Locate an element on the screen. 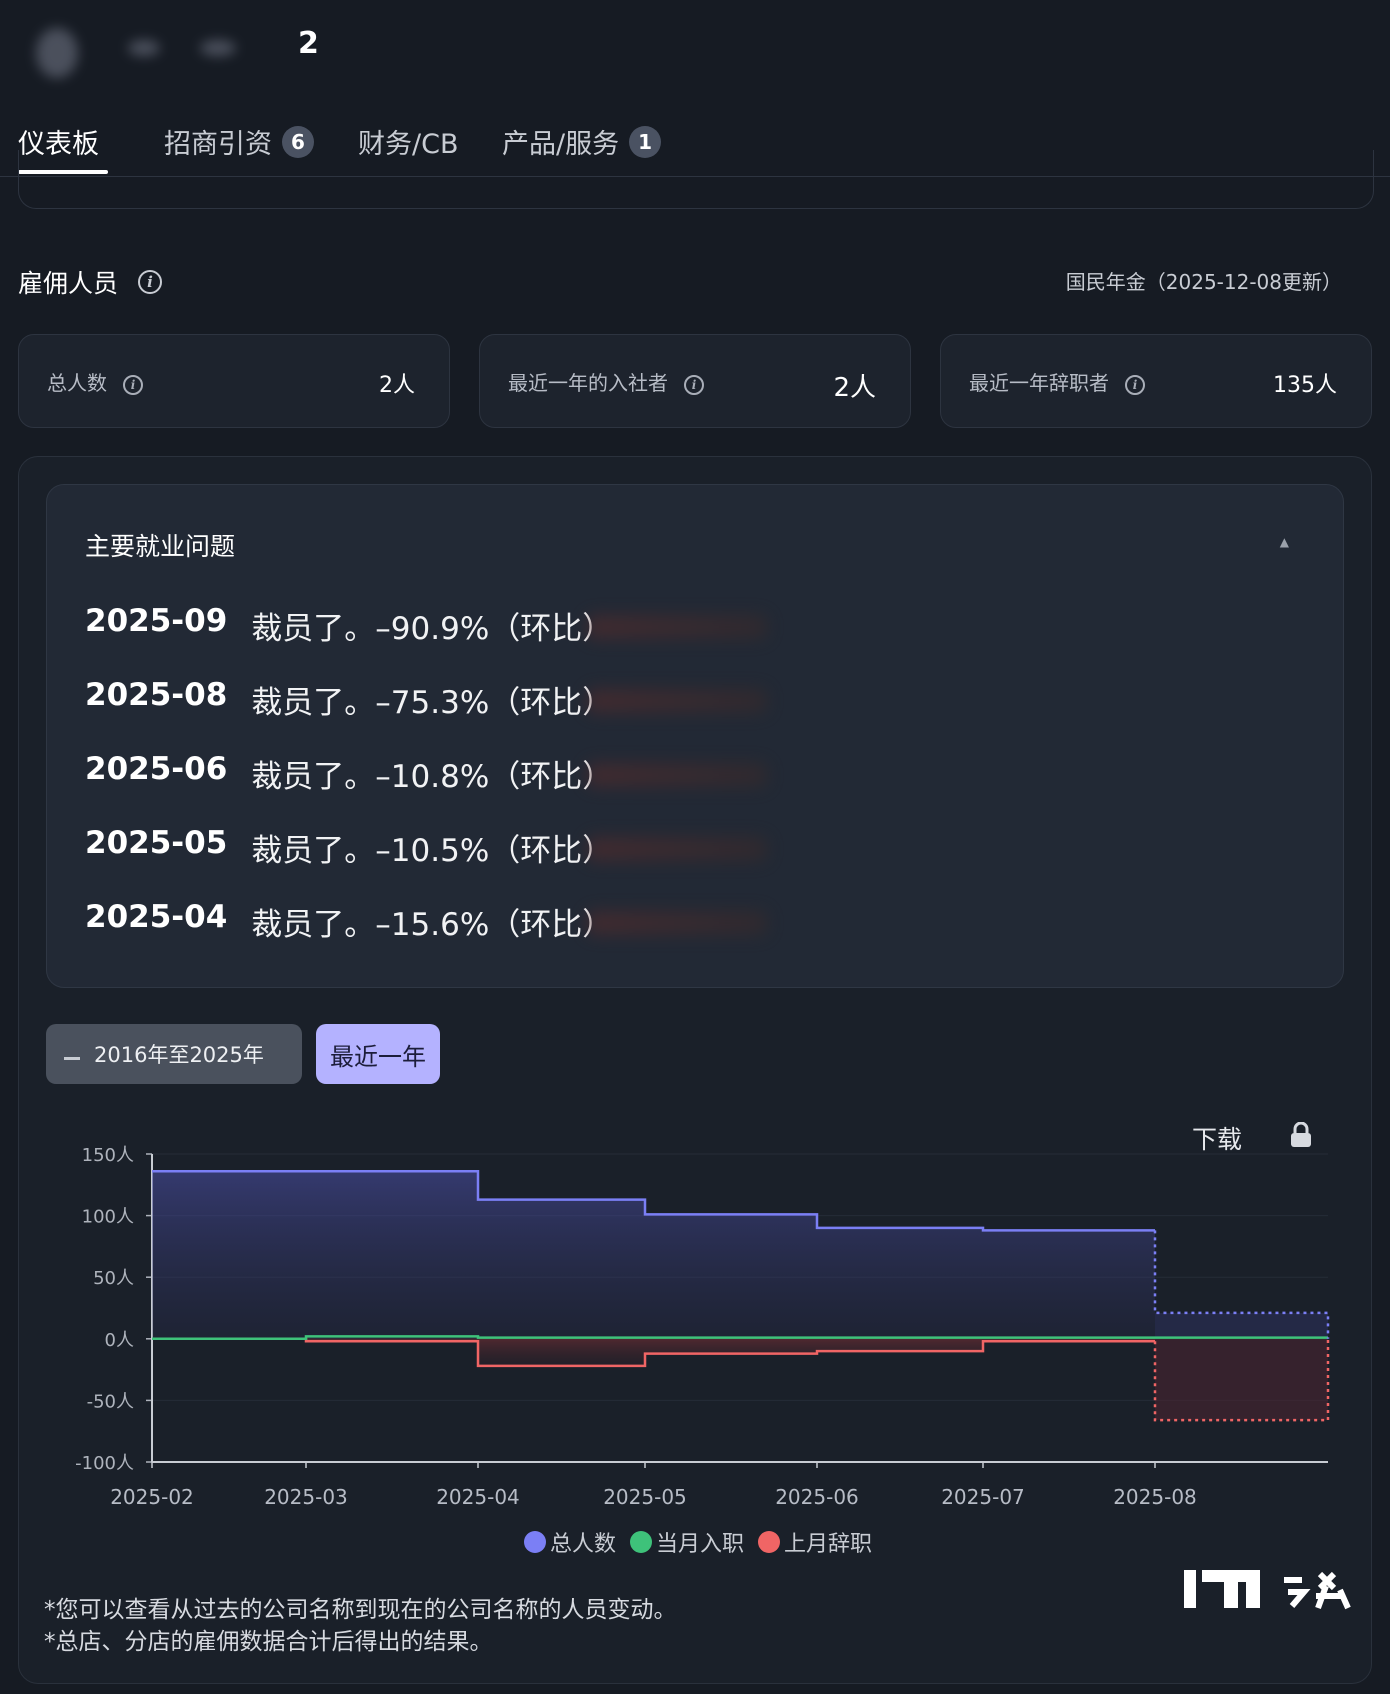  legend-label: 当月入职 is located at coordinates (700, 1544).